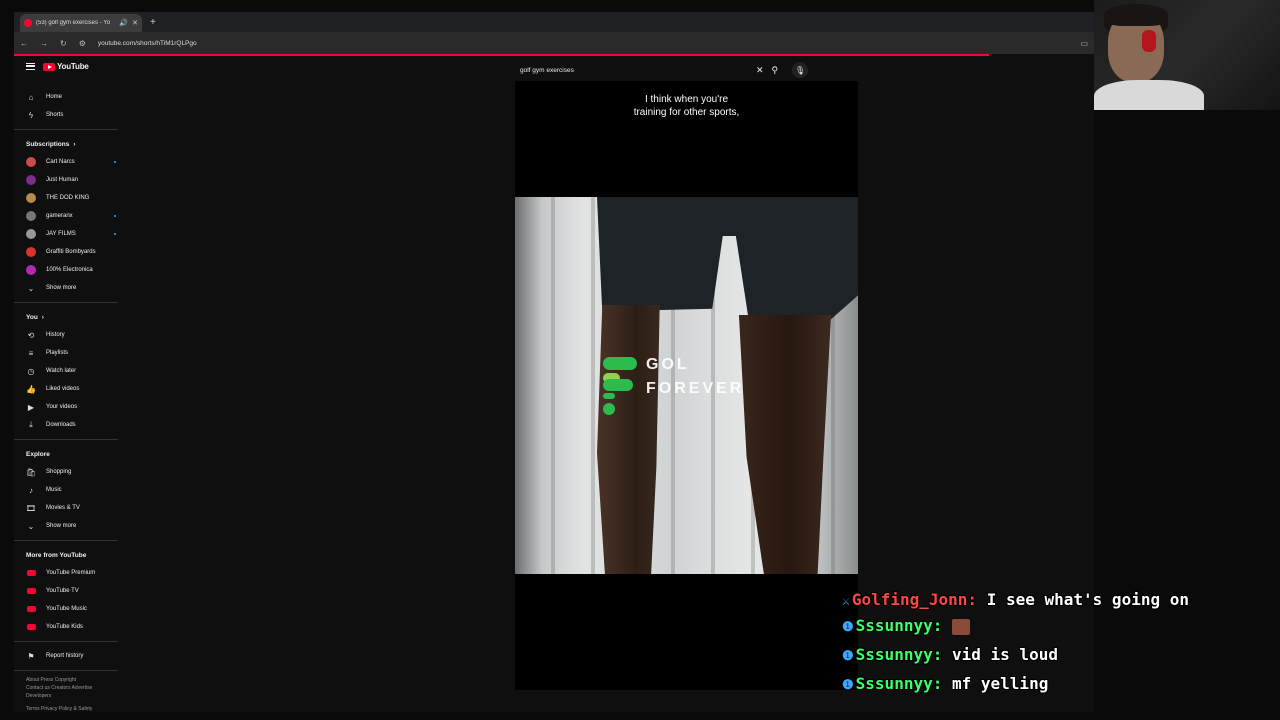 Image resolution: width=1280 pixels, height=720 pixels. Describe the element at coordinates (31, 407) in the screenshot. I see `your-videos-icon: ▶` at that location.